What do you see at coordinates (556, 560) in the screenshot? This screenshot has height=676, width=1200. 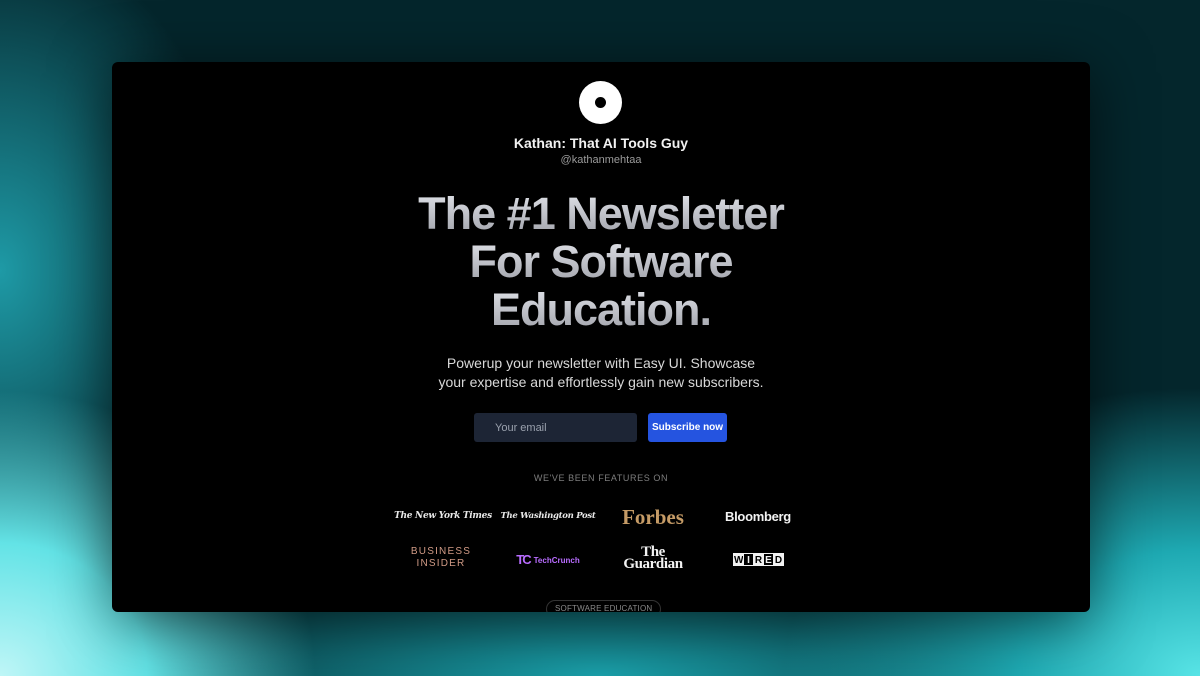 I see `techcrunch-text: TechCrunch` at bounding box center [556, 560].